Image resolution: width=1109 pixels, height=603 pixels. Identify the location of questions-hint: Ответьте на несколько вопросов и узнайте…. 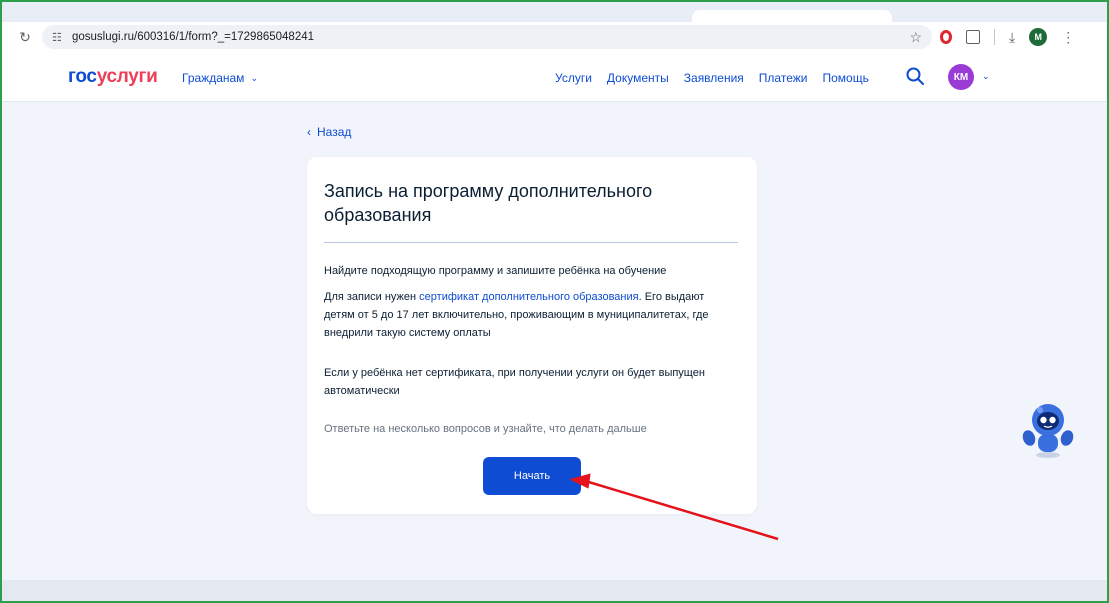
(485, 429).